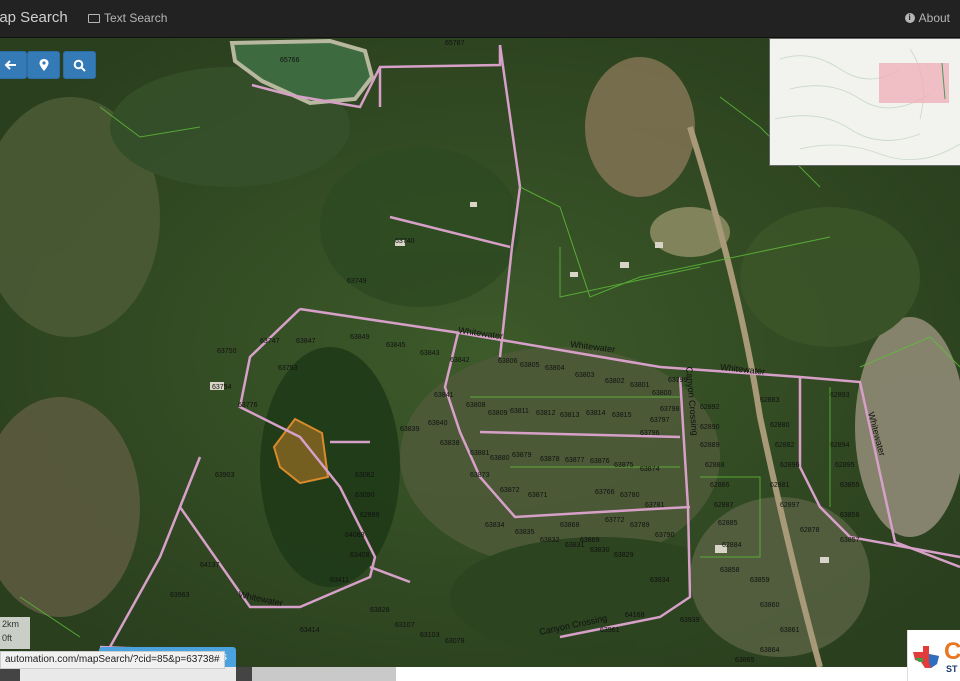  I want to click on parcel-label: 63747, so click(270, 341).